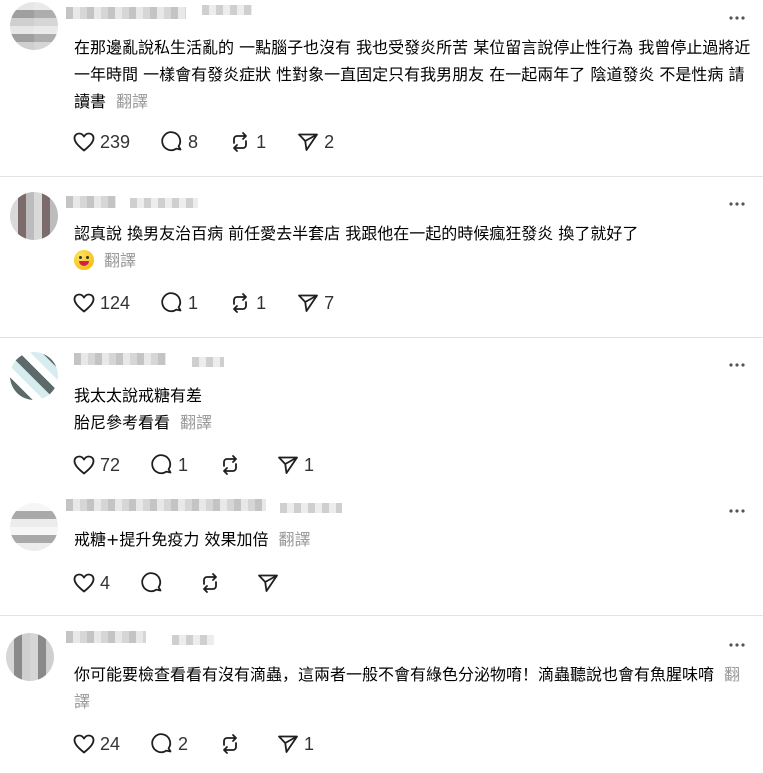 The width and height of the screenshot is (763, 773). What do you see at coordinates (115, 302) in the screenshot?
I see `like-count: 124` at bounding box center [115, 302].